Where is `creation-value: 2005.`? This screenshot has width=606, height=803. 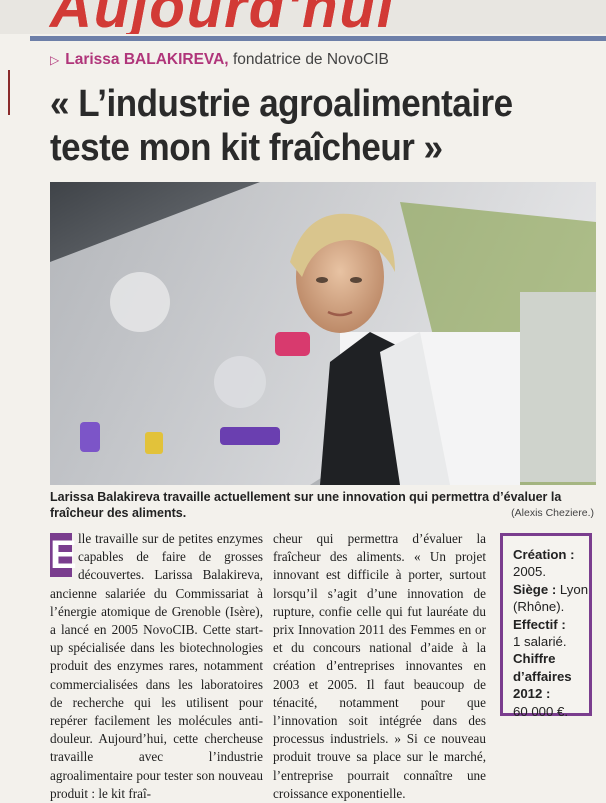
creation-value: 2005. is located at coordinates (530, 572).